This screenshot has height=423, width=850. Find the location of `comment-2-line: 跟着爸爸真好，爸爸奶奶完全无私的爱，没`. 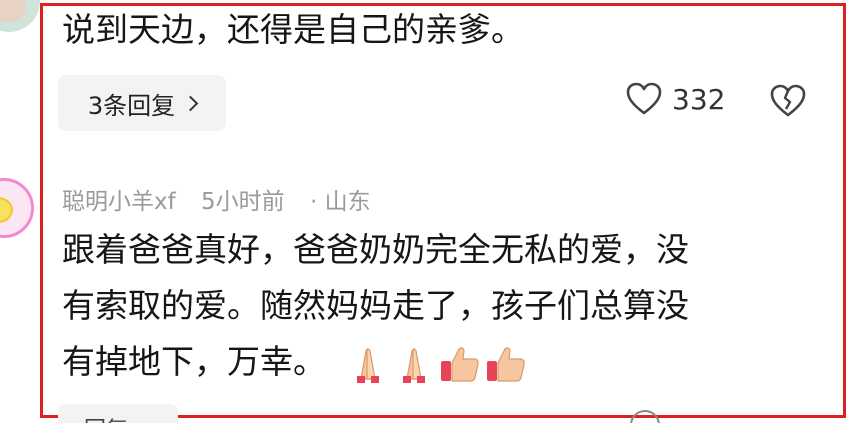

comment-2-line: 跟着爸爸真好，爸爸奶奶完全无私的爱，没 is located at coordinates (375, 249).